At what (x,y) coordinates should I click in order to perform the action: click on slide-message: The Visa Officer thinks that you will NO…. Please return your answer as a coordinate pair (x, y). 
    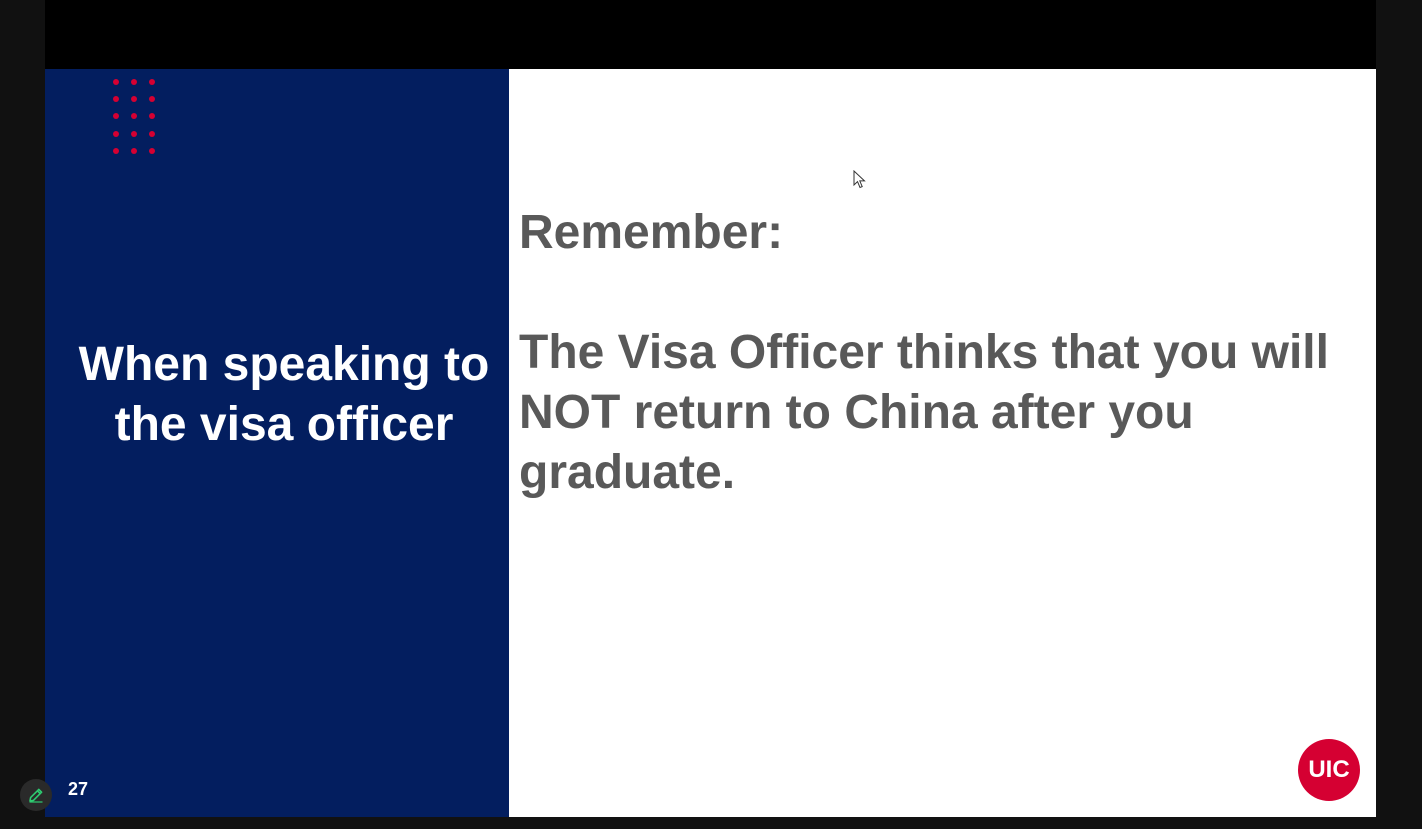
    Looking at the image, I should click on (924, 412).